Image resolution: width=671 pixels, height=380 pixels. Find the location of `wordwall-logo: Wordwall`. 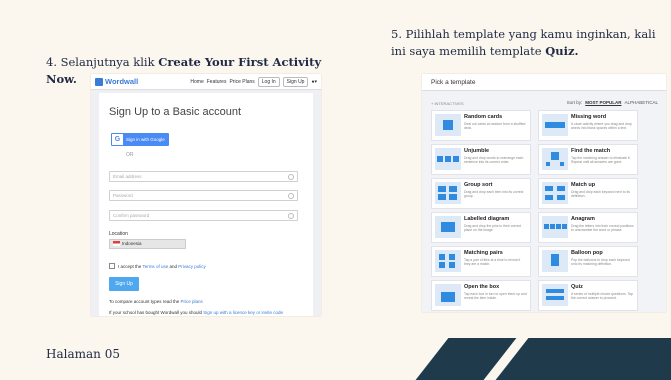

wordwall-logo: Wordwall is located at coordinates (116, 81).